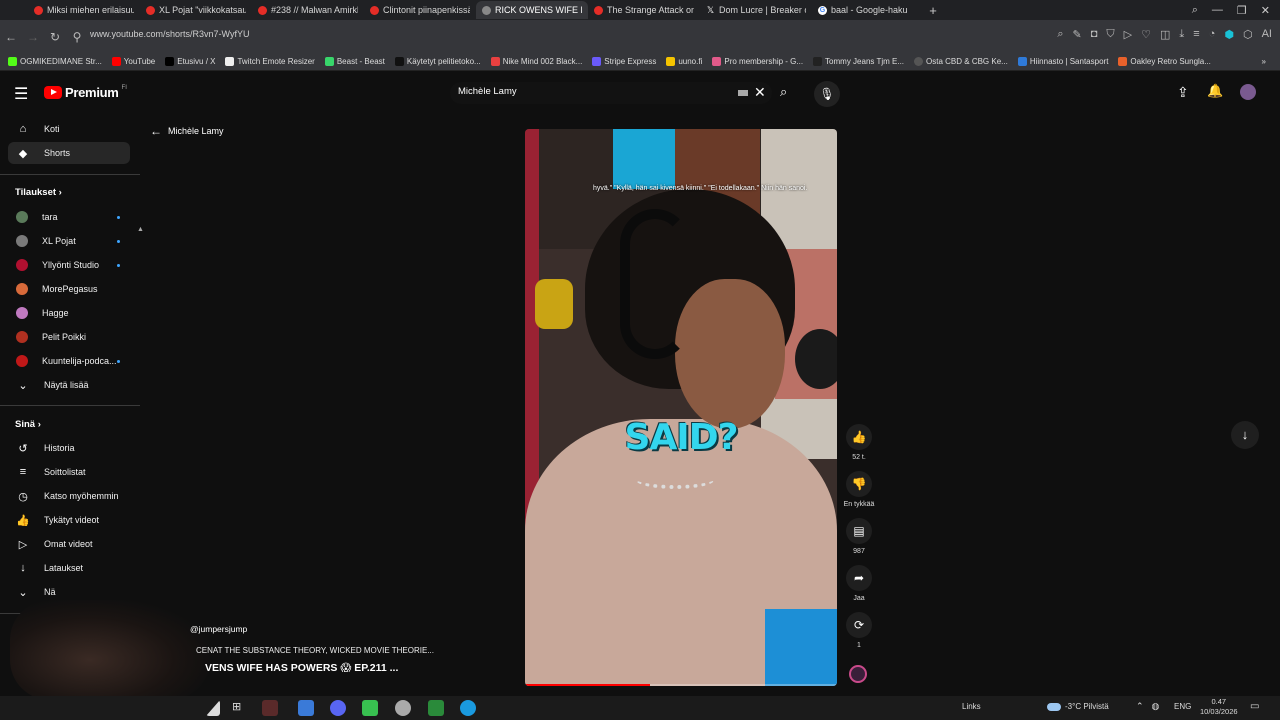 The width and height of the screenshot is (1280, 720). Describe the element at coordinates (1078, 706) in the screenshot. I see `weather-widget: -3°C Pilvistä` at that location.